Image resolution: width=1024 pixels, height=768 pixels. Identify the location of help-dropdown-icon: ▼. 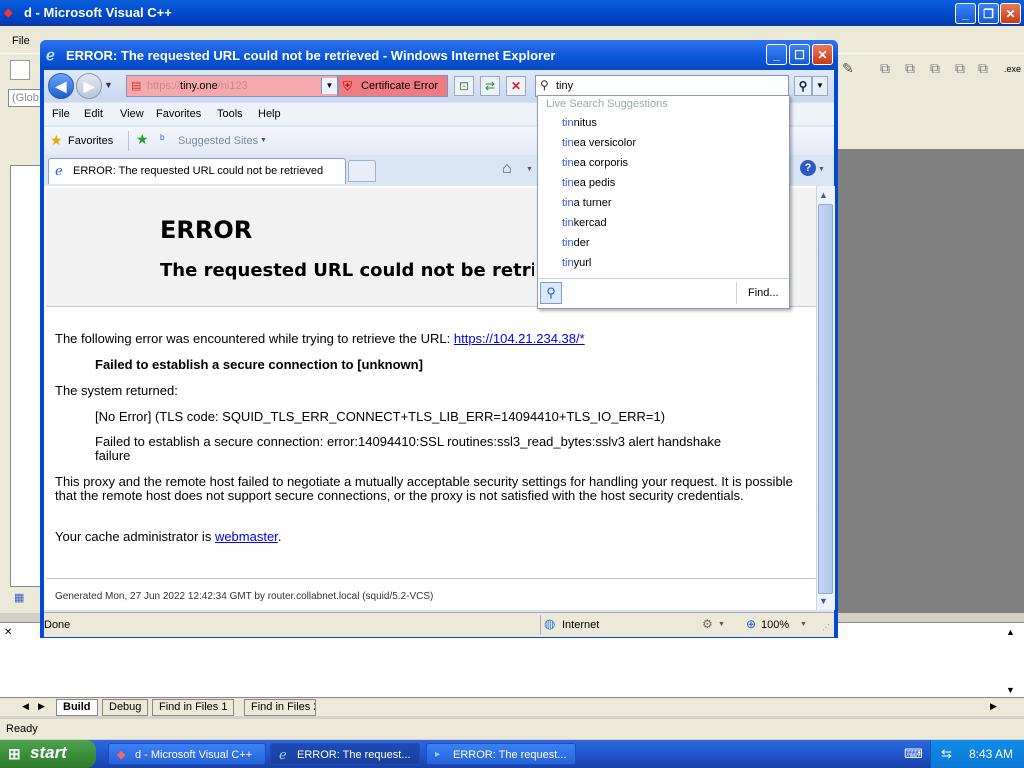
(821, 169).